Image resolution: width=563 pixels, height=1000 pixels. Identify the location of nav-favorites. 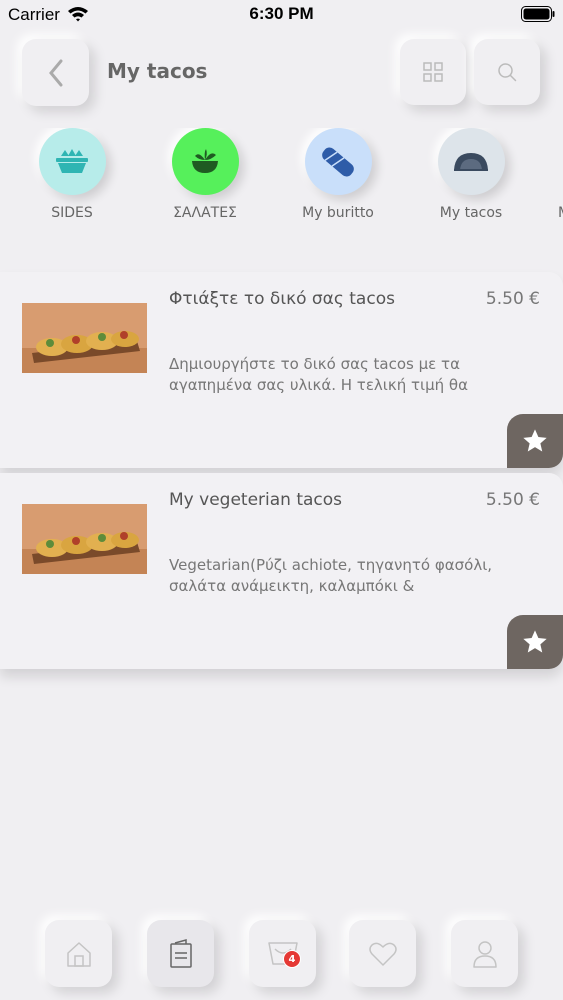
(382, 953).